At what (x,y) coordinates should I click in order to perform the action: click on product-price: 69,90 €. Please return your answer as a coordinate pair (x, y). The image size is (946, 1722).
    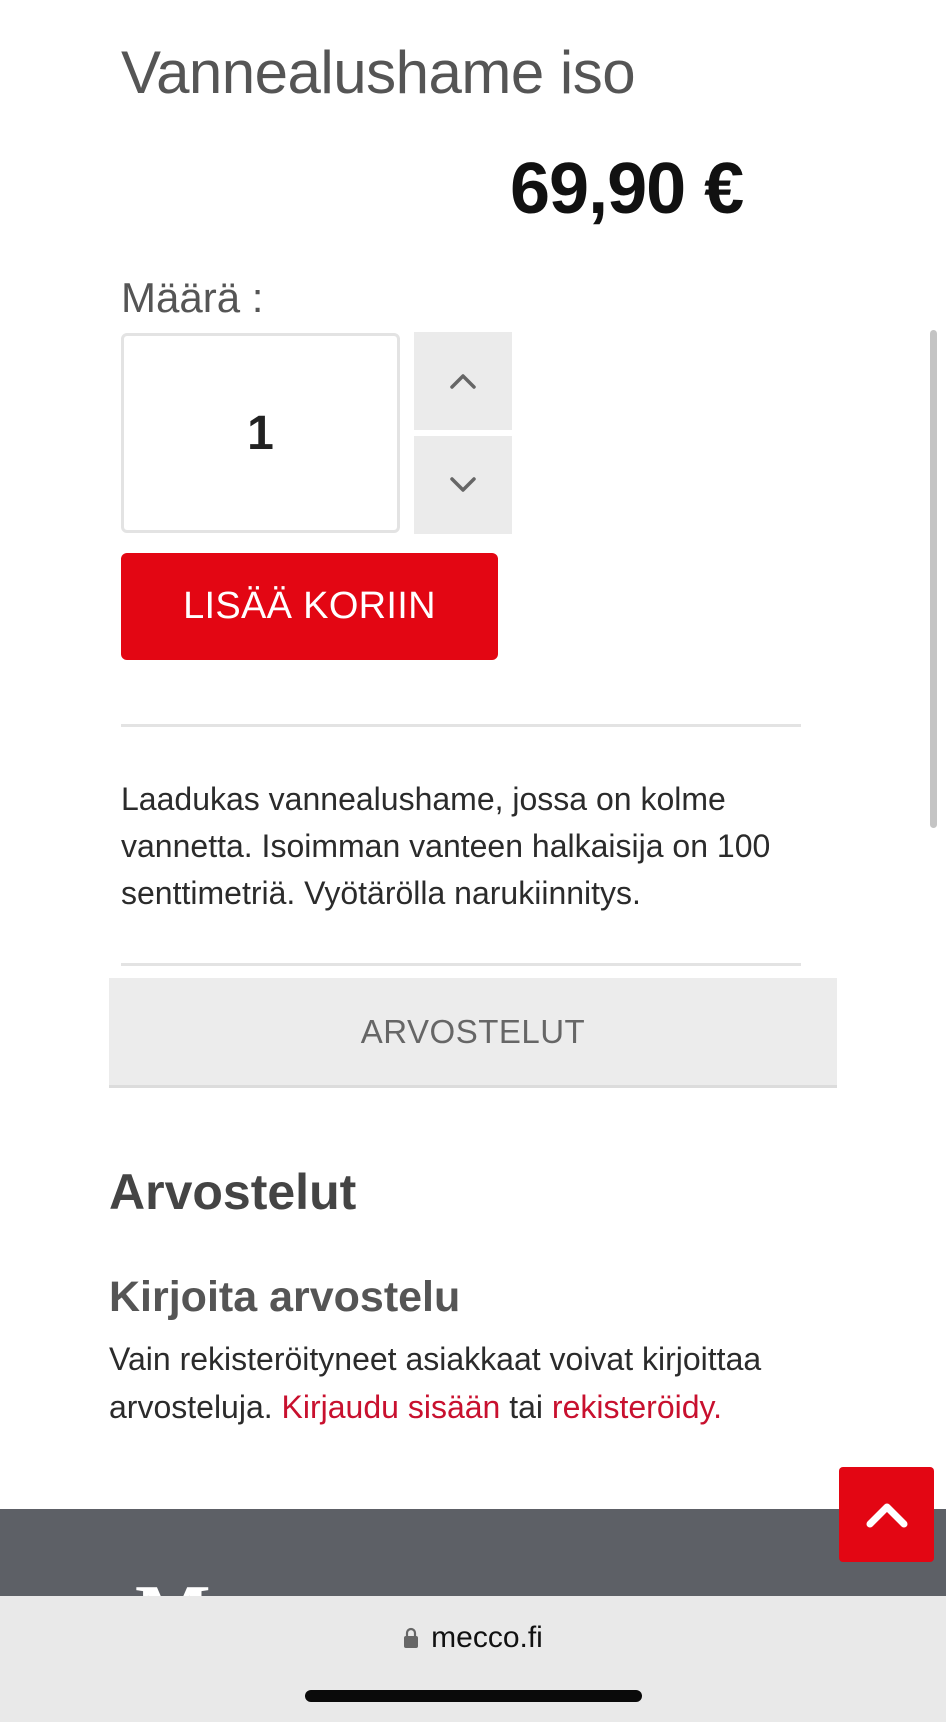
    Looking at the image, I should click on (627, 189).